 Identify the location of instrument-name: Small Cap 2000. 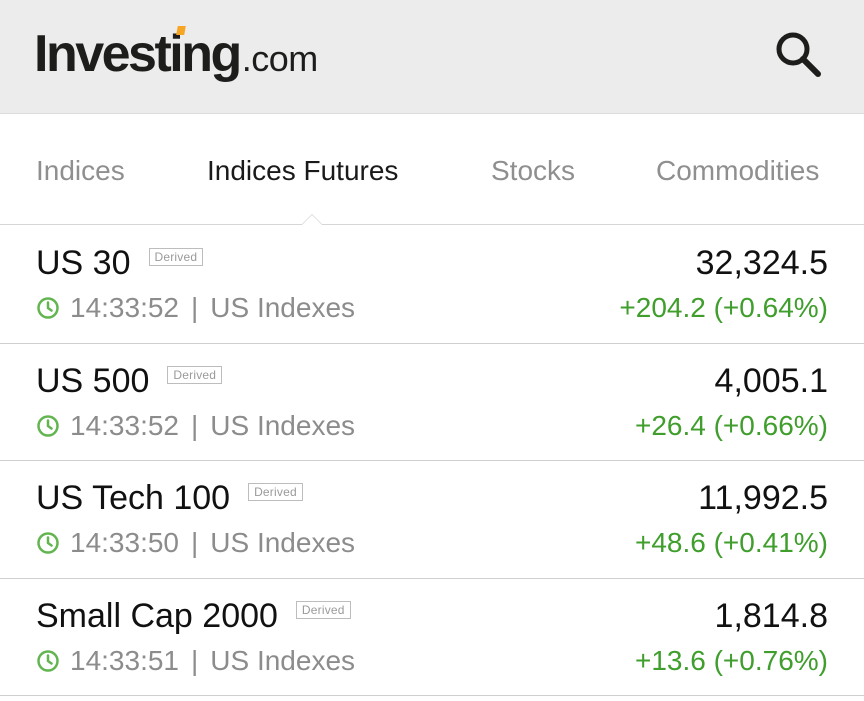
(157, 615).